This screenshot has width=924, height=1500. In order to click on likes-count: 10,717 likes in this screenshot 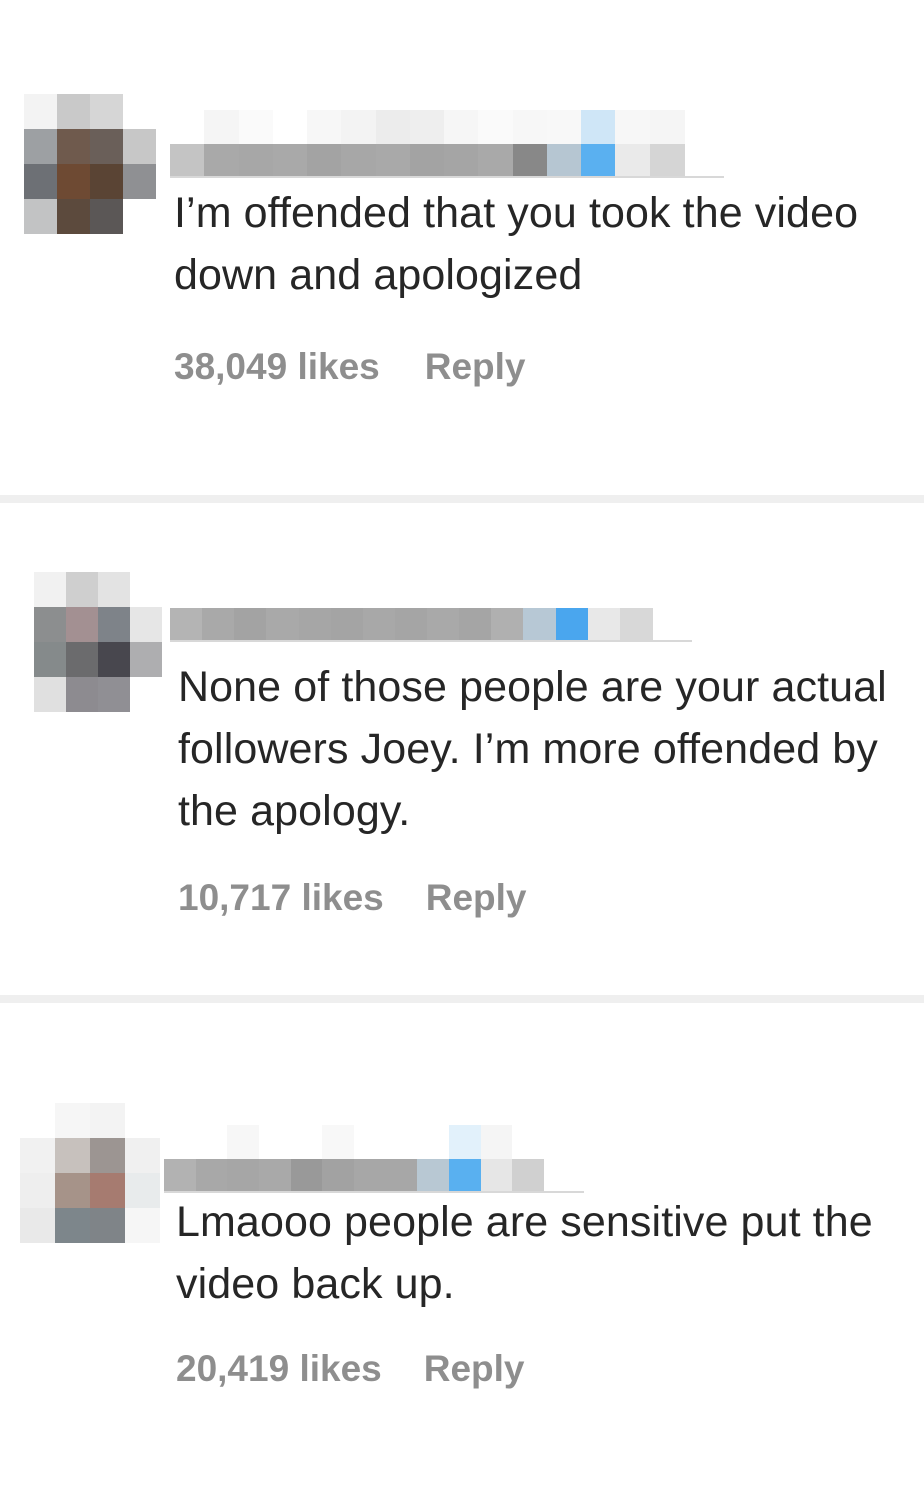, I will do `click(281, 898)`.